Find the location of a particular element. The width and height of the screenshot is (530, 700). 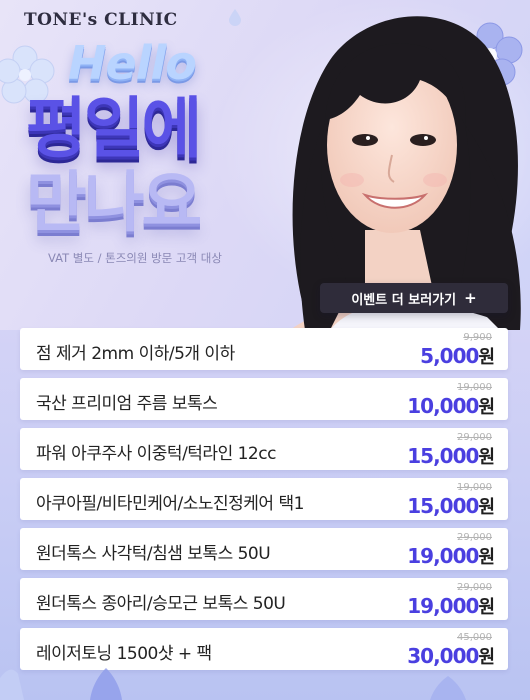

price-row: 원더톡스 사각턱/침샘 보톡스 50U 29,000 19,000원 is located at coordinates (264, 549).